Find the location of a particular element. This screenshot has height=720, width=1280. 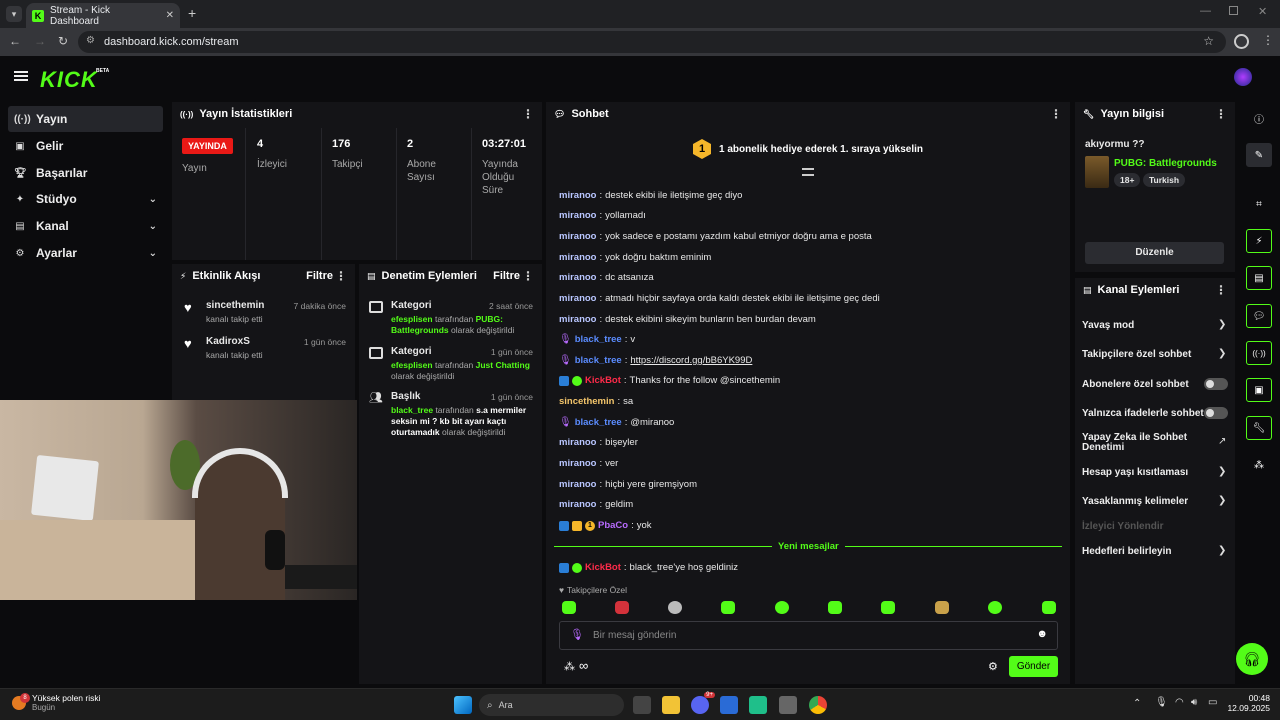

window-close-icon: ✕ is located at coordinates (1262, 11).